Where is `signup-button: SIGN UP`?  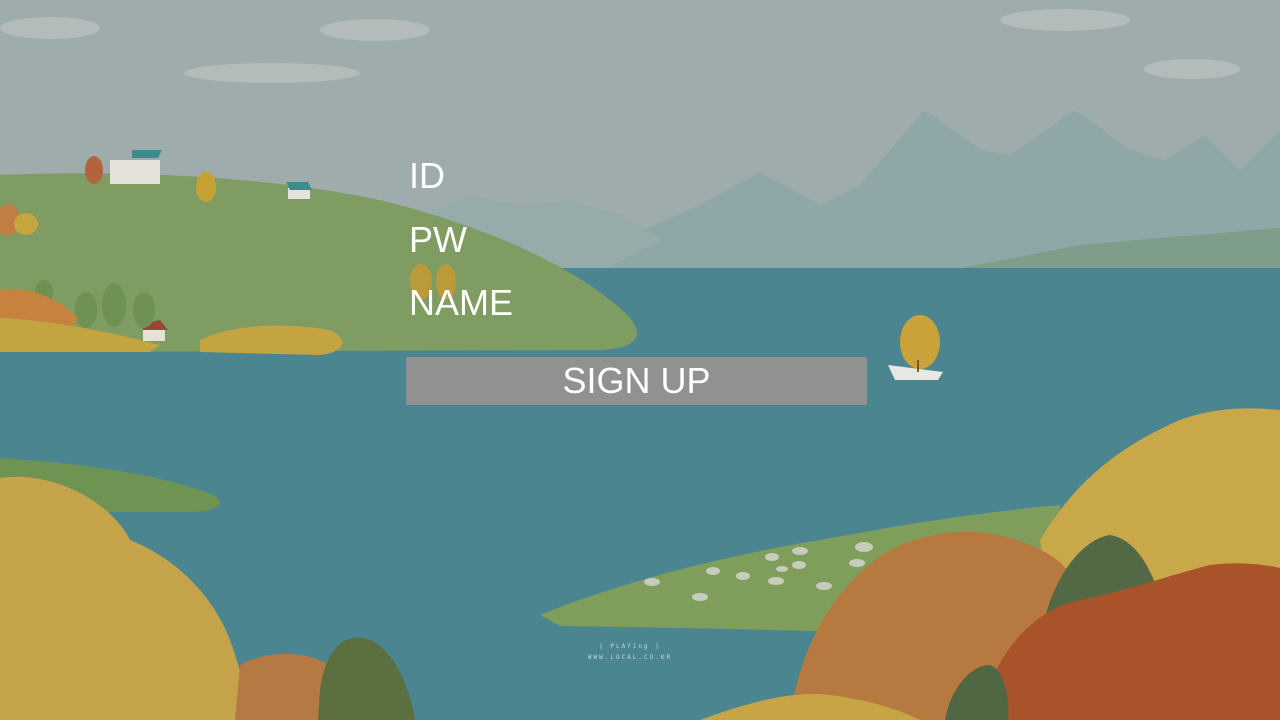
signup-button: SIGN UP is located at coordinates (636, 381).